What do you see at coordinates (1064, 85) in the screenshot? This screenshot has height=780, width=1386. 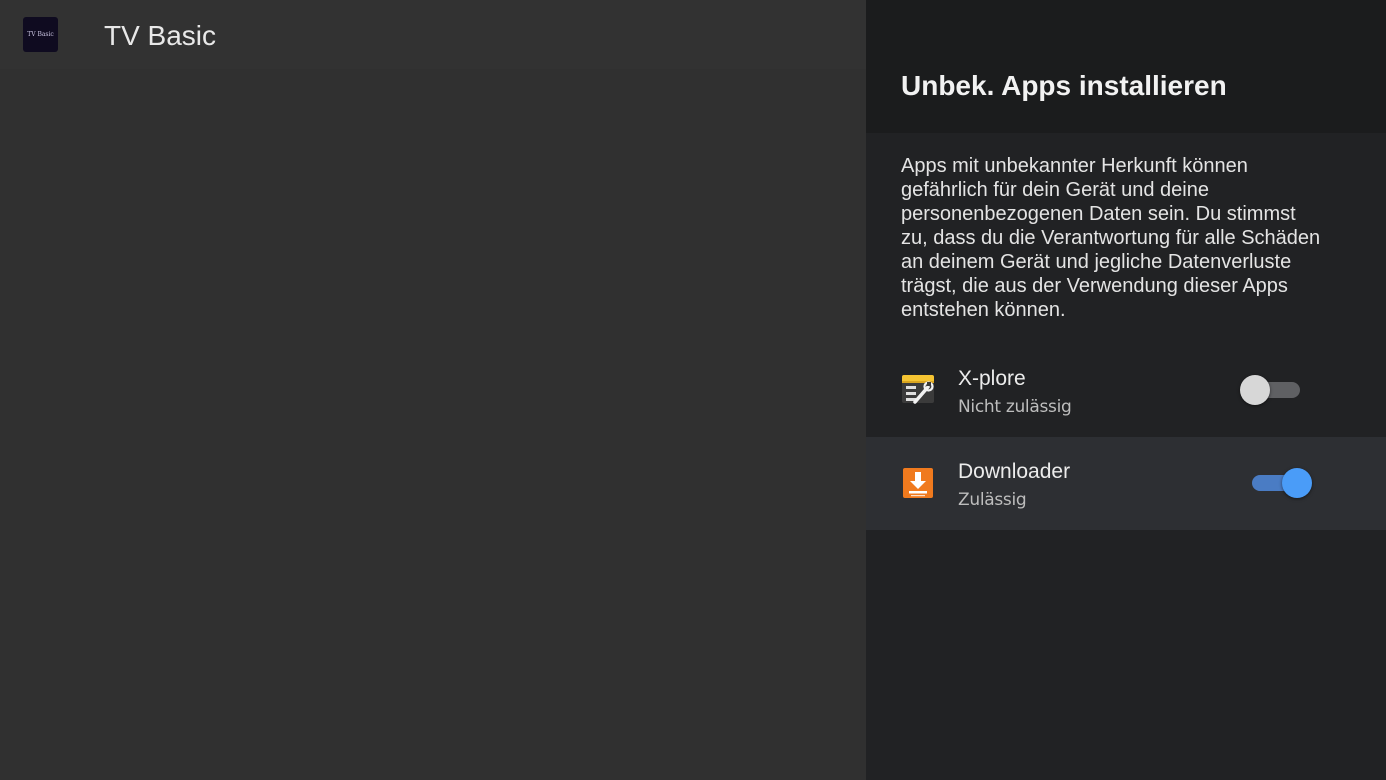 I see `panel-title: Unbek. Apps installieren` at bounding box center [1064, 85].